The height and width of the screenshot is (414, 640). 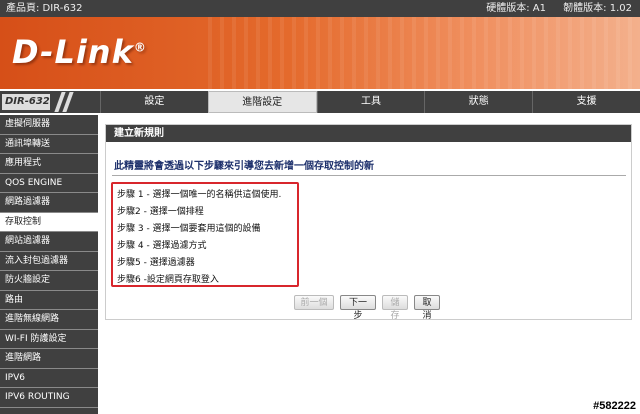 I want to click on step-item: 步驟5 - 選擇過濾器, so click(x=156, y=263).